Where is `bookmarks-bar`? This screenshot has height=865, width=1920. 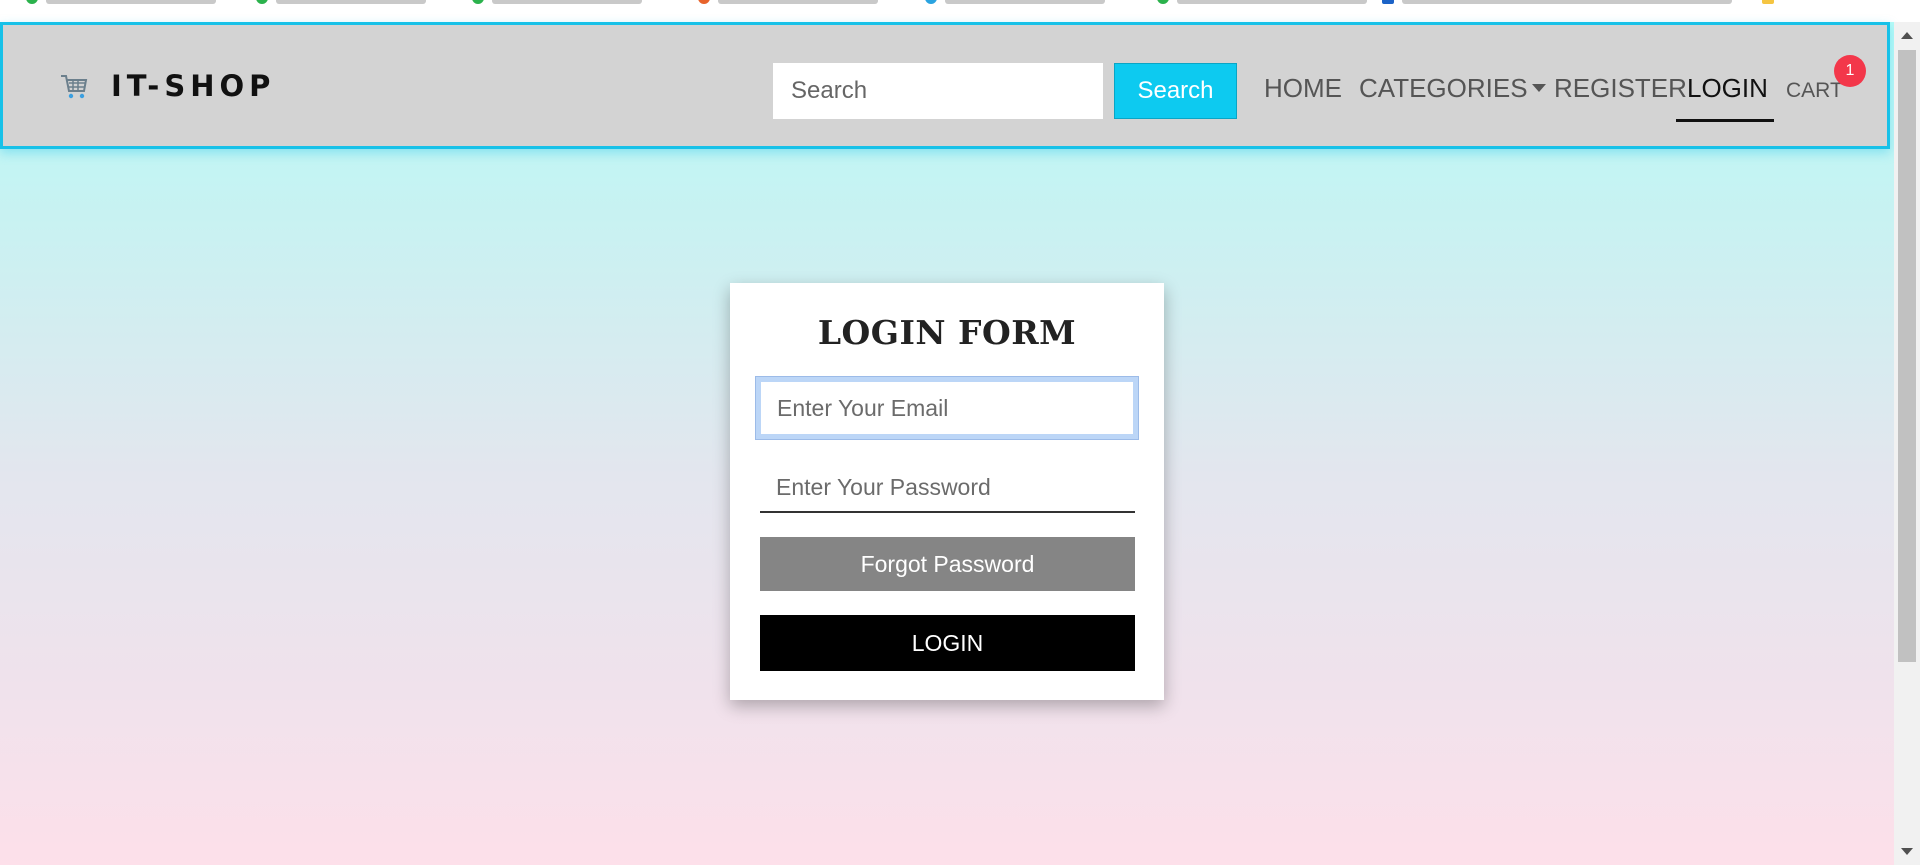 bookmarks-bar is located at coordinates (960, 11).